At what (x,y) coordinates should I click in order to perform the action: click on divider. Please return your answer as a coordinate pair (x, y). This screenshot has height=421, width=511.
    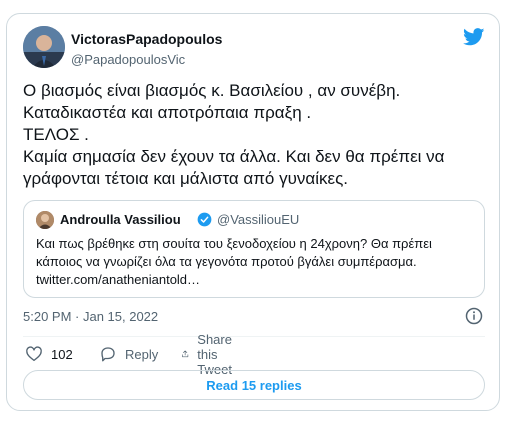
    Looking at the image, I should click on (254, 336).